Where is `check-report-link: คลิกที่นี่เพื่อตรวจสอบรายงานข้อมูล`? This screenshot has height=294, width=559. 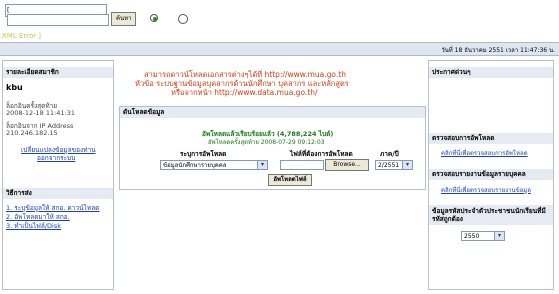
check-report-link: คลิกที่นี่เพื่อตรวจสอบรายงานข้อมูล is located at coordinates (486, 190).